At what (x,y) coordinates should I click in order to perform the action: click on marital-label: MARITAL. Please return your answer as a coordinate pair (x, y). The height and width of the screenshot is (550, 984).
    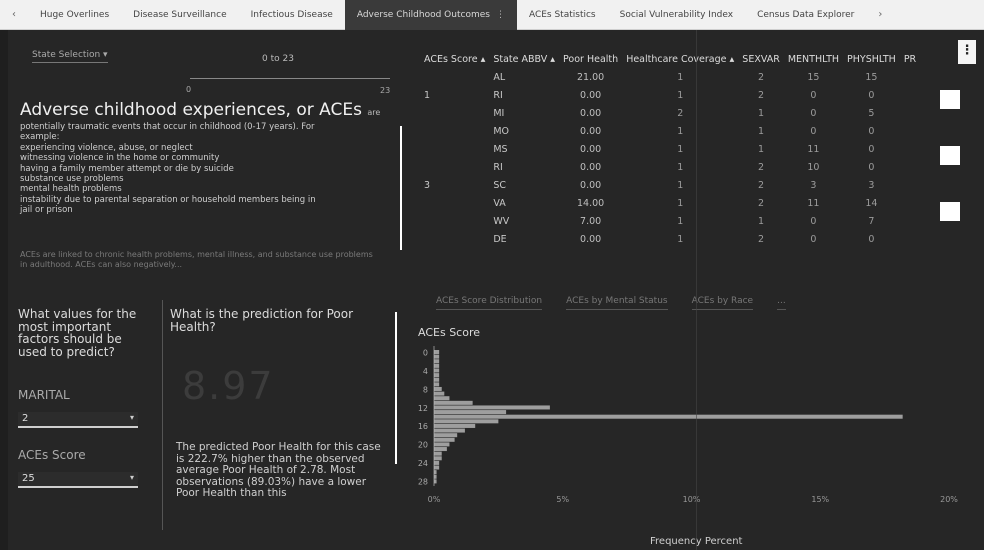
    Looking at the image, I should click on (44, 395).